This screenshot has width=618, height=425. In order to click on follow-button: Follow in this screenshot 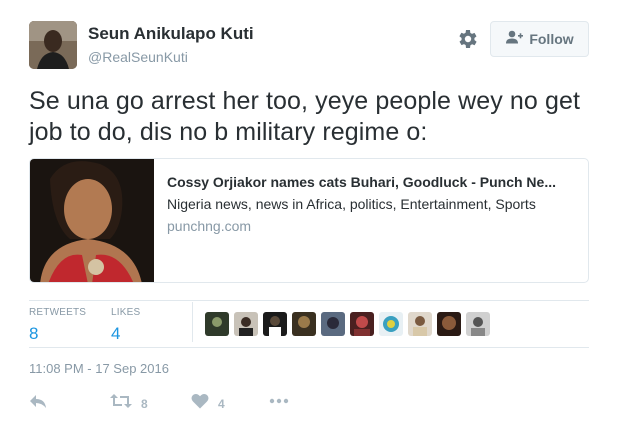, I will do `click(539, 39)`.